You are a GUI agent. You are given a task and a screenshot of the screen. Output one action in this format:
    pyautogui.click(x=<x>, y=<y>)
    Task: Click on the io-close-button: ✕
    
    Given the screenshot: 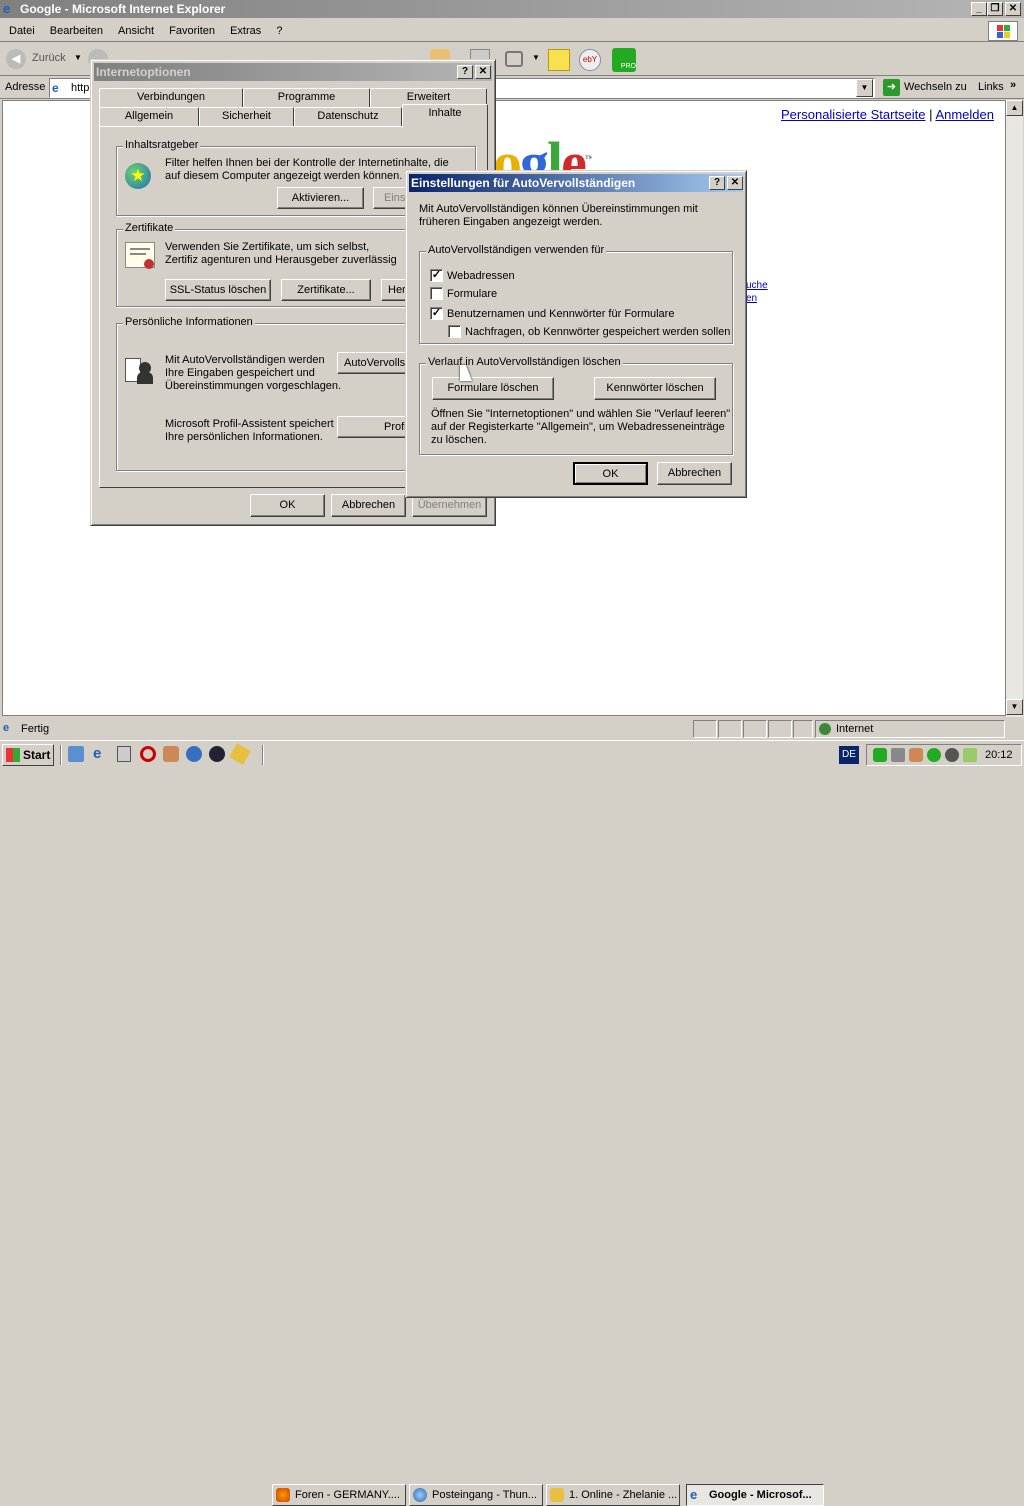 What is the action you would take?
    pyautogui.click(x=483, y=72)
    